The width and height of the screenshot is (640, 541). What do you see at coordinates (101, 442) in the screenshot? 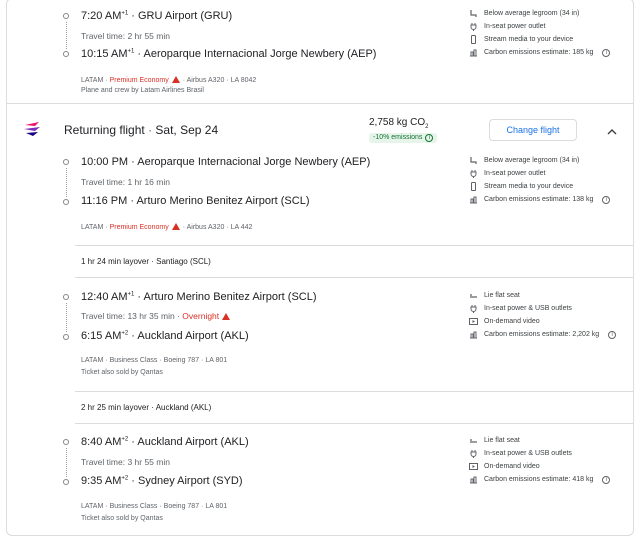
I see `departure-time: 8:40 AM` at bounding box center [101, 442].